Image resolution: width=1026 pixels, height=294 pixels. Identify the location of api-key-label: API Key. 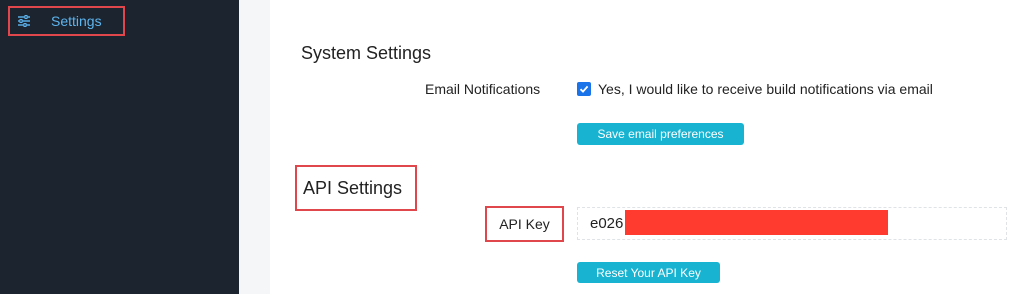
(524, 224).